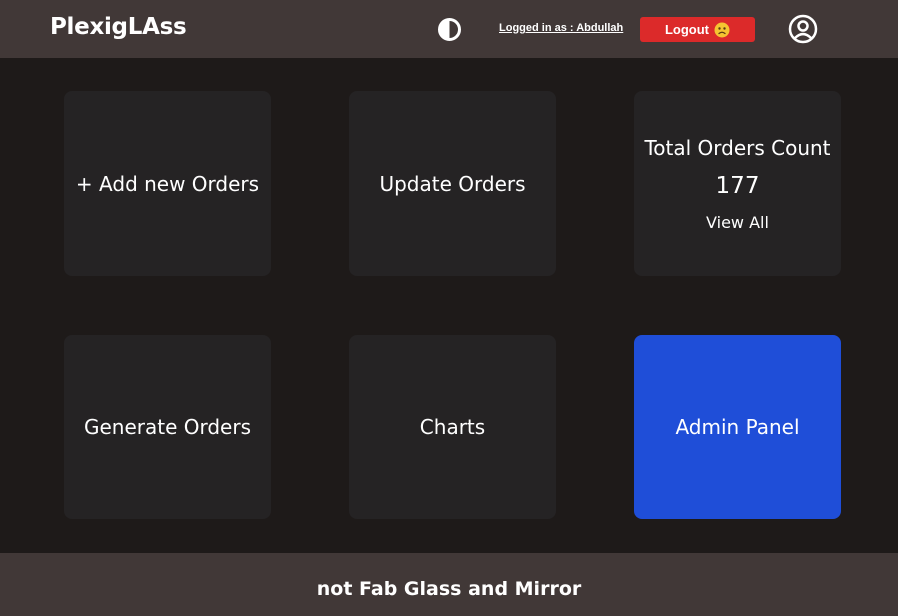 The height and width of the screenshot is (616, 898). Describe the element at coordinates (561, 28) in the screenshot. I see `logged-in-user-link: Logged in as : Abdullah` at that location.